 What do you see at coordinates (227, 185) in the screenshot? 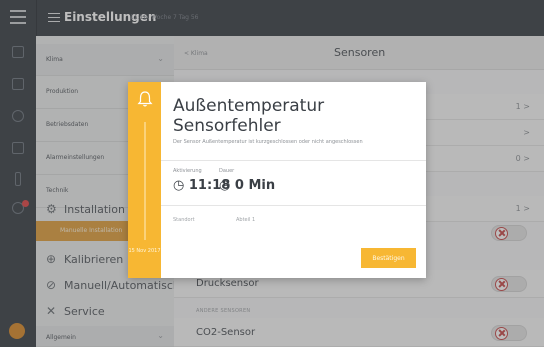
I see `timer-icon: ◷` at bounding box center [227, 185].